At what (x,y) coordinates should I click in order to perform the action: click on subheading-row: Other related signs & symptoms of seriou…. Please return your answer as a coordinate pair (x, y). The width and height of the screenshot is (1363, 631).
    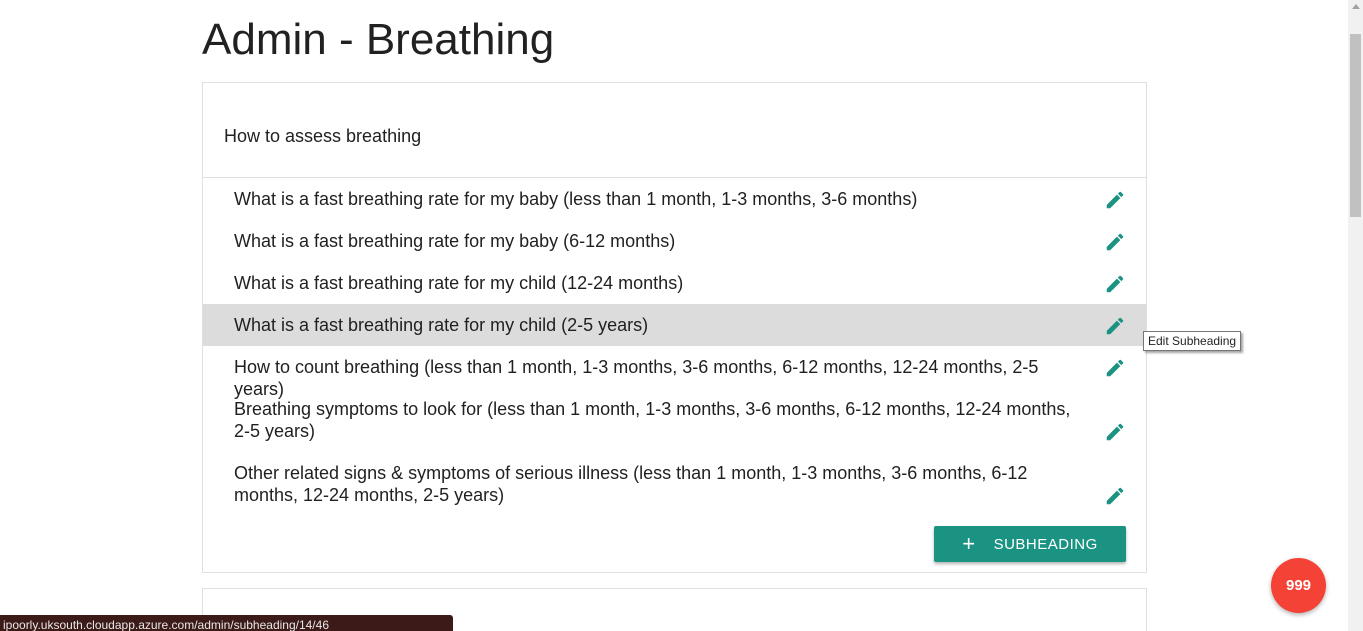
    Looking at the image, I should click on (674, 484).